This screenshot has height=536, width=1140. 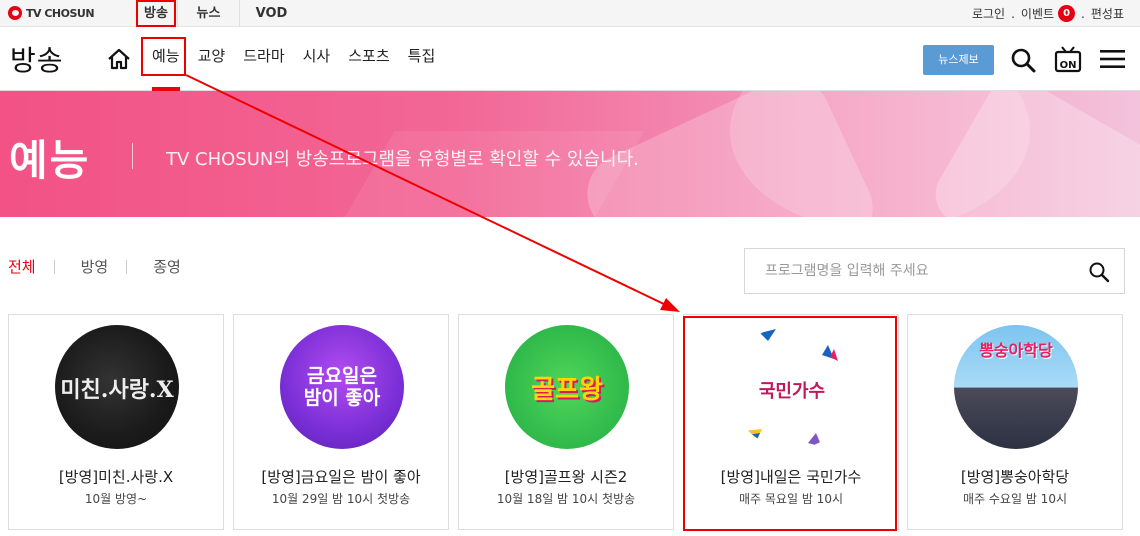 What do you see at coordinates (132, 156) in the screenshot?
I see `hero-divider` at bounding box center [132, 156].